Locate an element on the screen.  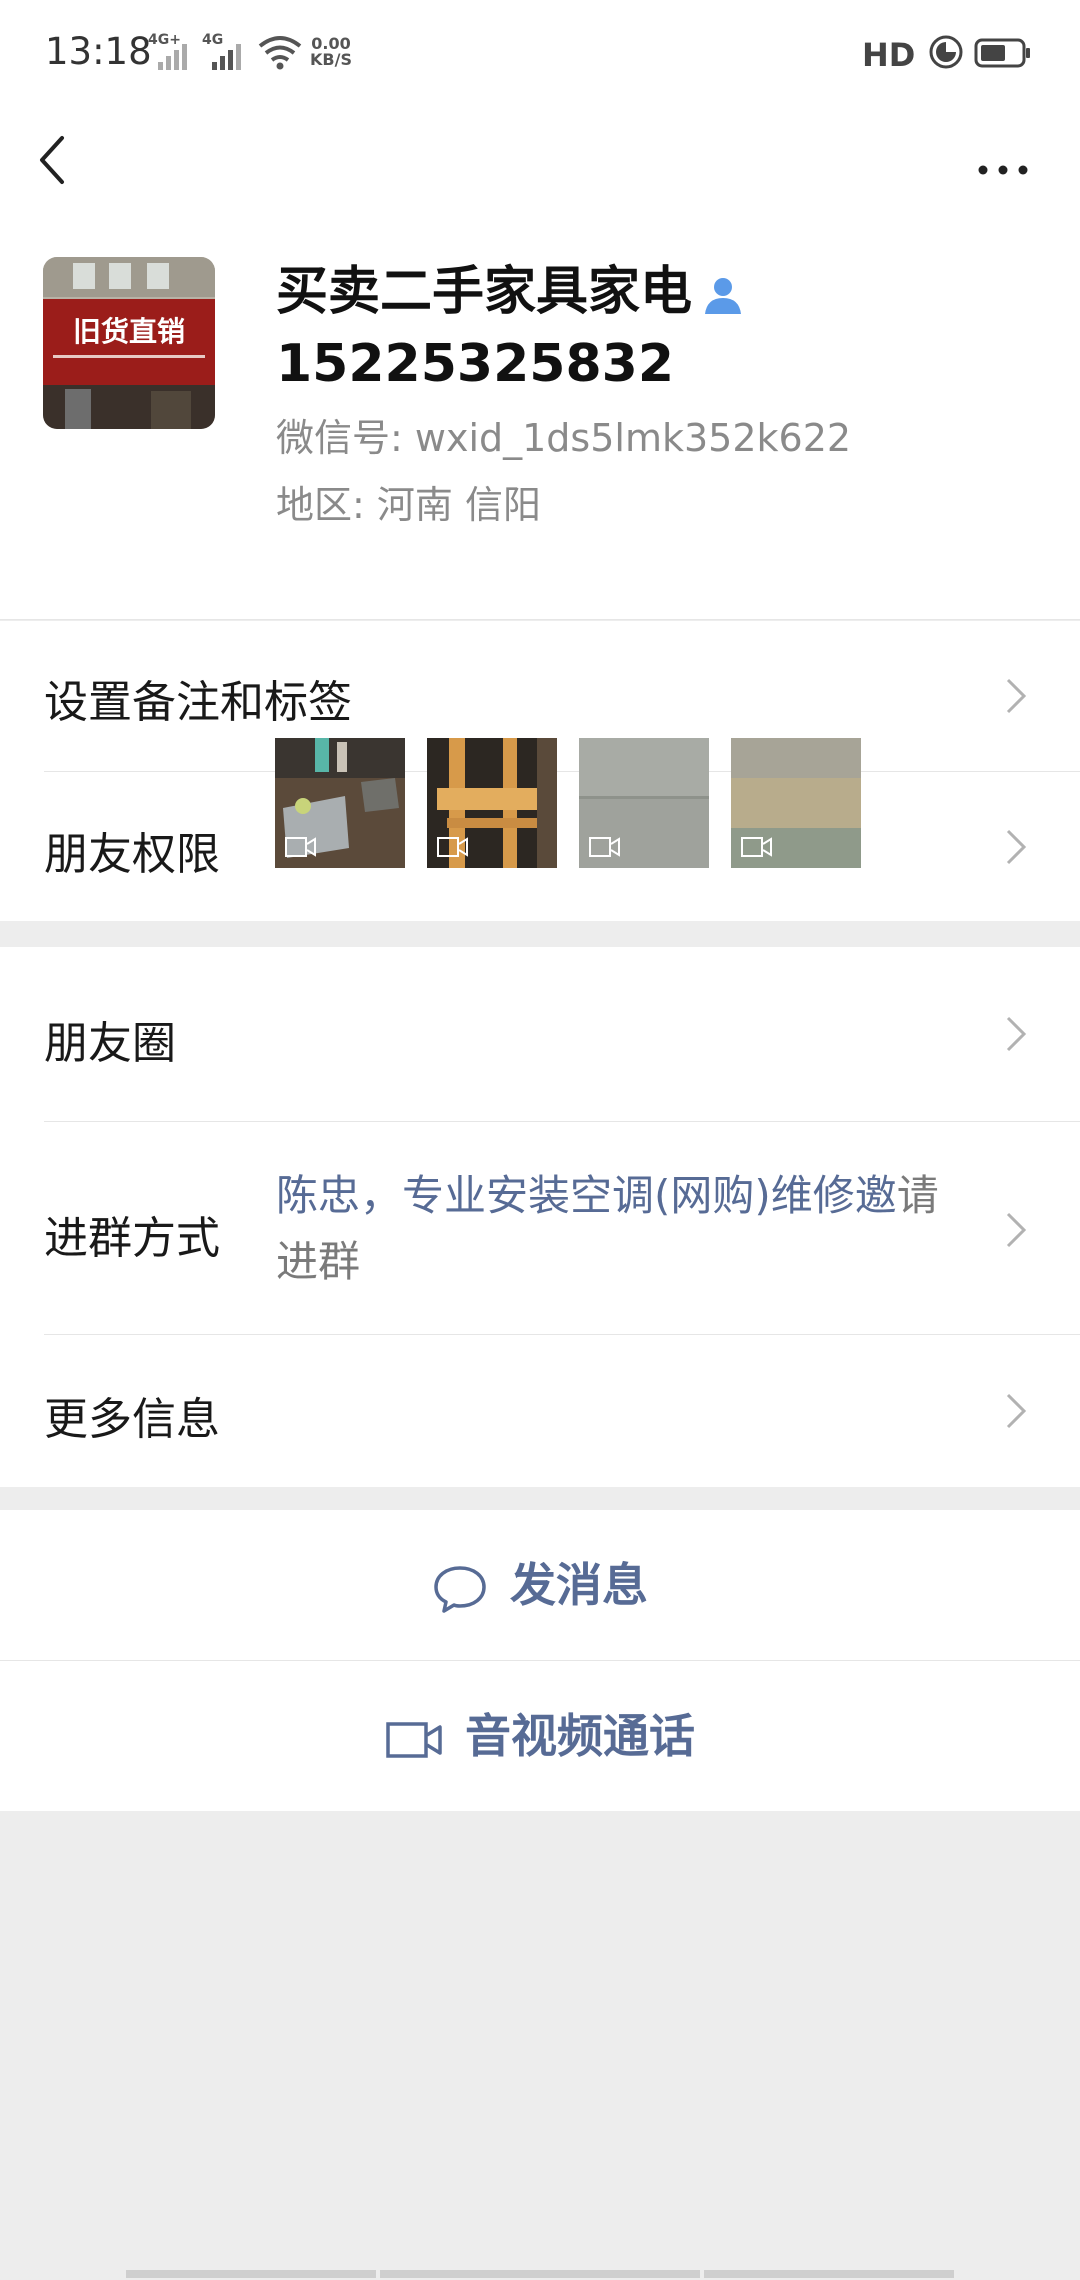
send-message-button: 发消息 is located at coordinates (540, 1585).